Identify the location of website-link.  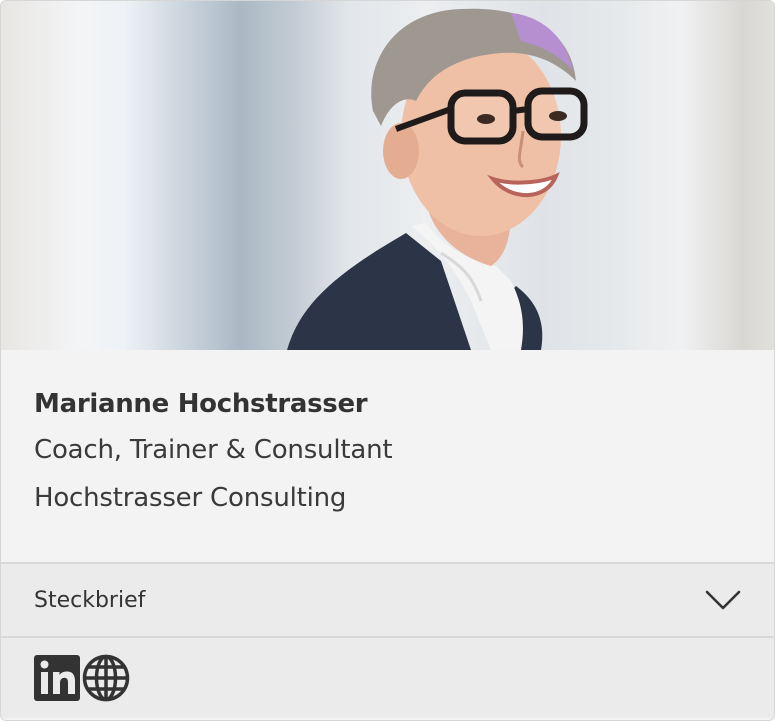
(106, 678).